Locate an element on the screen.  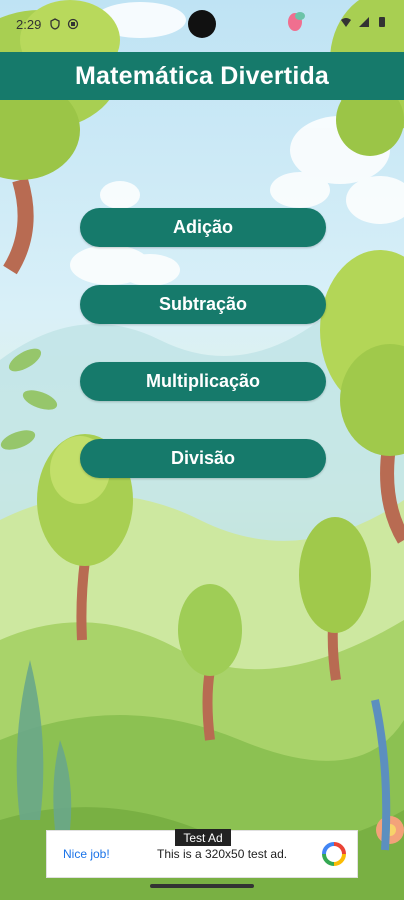
app-title-bar: Matemática Divertida is located at coordinates (202, 76).